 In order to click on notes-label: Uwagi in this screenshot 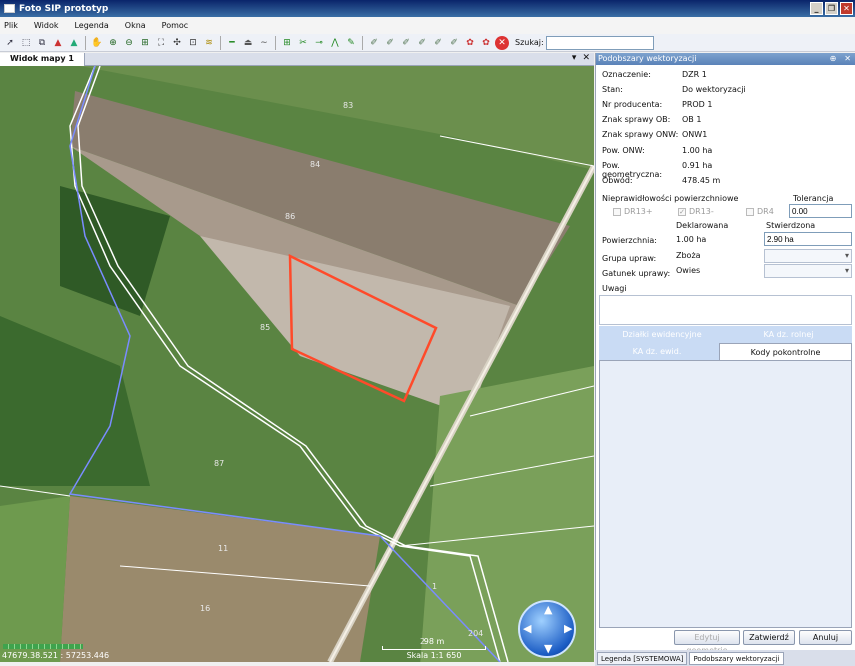, I will do `click(614, 288)`.